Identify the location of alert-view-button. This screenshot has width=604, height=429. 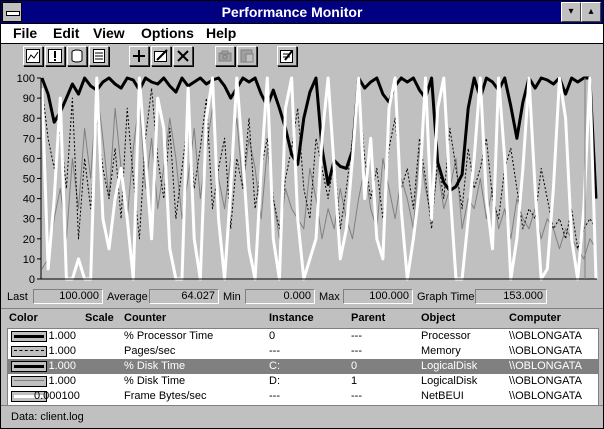
(55, 56).